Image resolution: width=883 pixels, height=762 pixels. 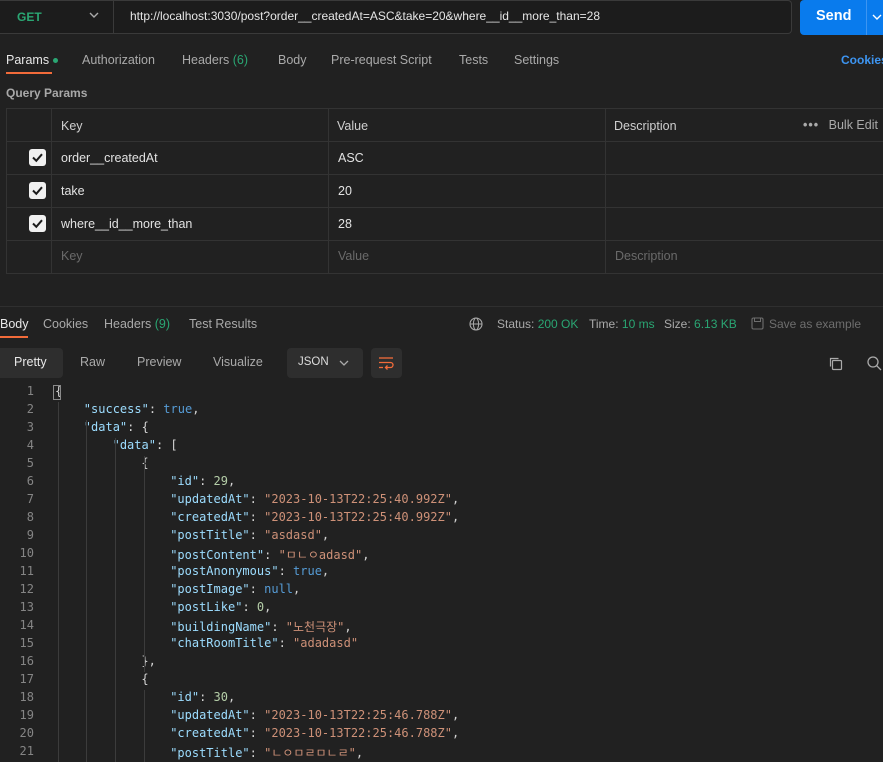 What do you see at coordinates (30, 427) in the screenshot?
I see `line-number: 3` at bounding box center [30, 427].